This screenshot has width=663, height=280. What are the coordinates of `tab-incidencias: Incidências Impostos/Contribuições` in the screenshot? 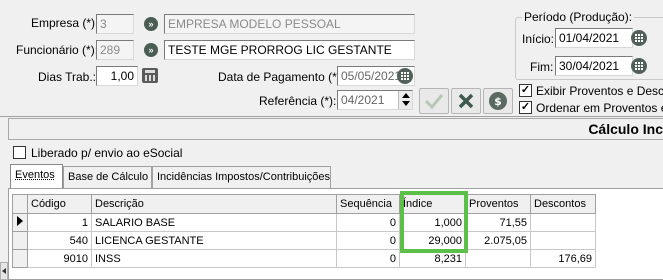 It's located at (241, 177).